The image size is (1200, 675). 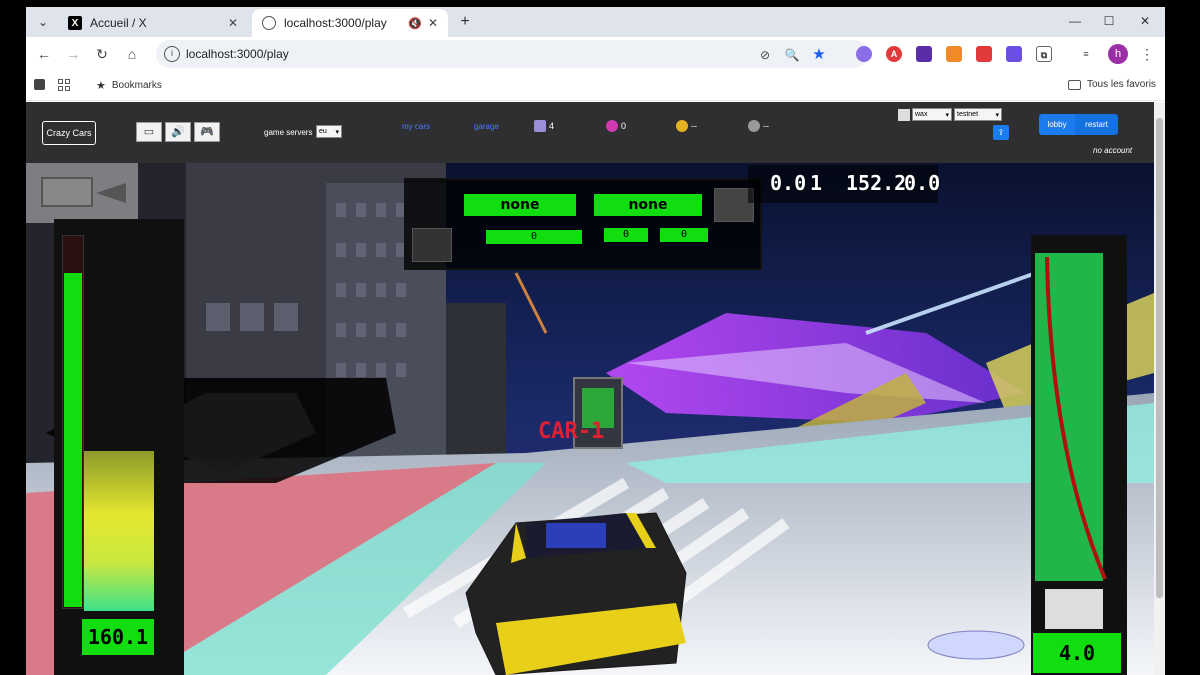 I want to click on reading-list-icon: ≡, so click(x=1086, y=54).